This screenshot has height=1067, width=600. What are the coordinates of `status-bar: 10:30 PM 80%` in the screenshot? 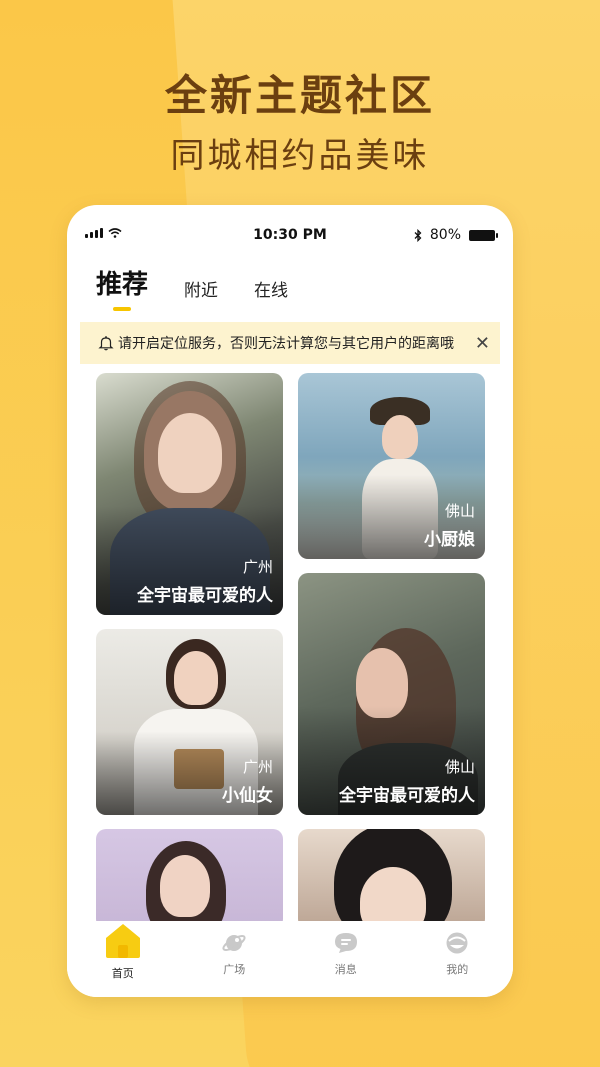 It's located at (290, 237).